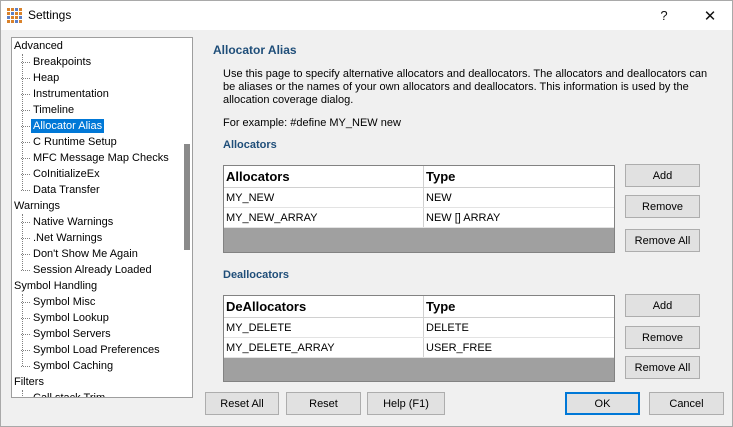  I want to click on tree-group: Advanced, so click(38, 46).